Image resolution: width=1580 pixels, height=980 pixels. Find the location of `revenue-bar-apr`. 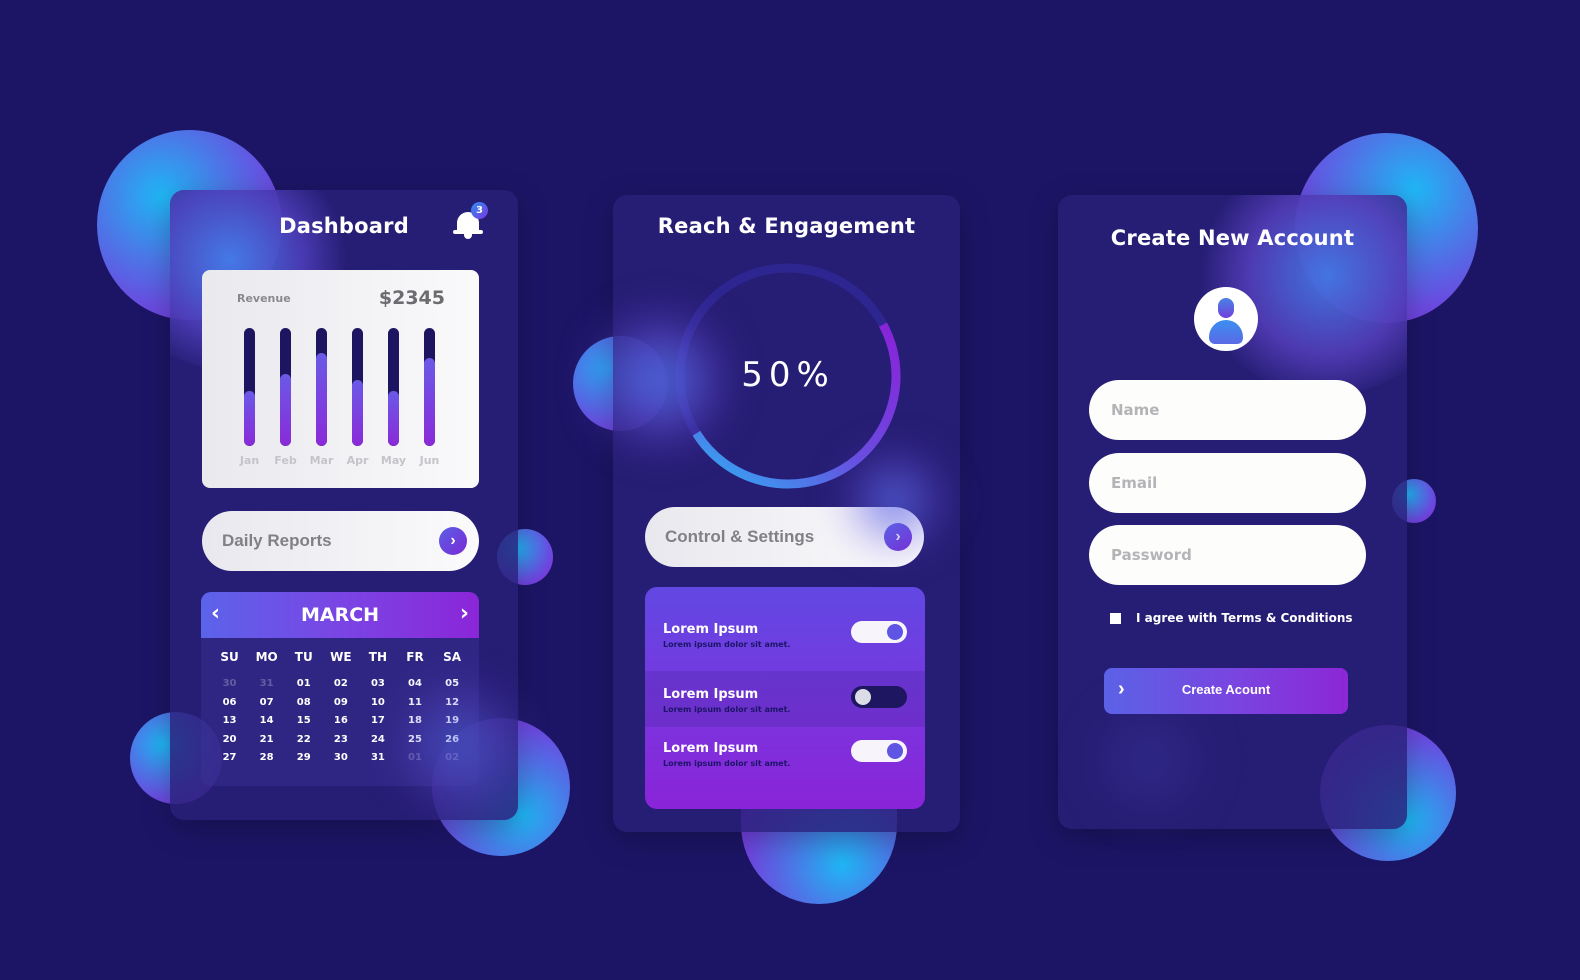

revenue-bar-apr is located at coordinates (357, 387).